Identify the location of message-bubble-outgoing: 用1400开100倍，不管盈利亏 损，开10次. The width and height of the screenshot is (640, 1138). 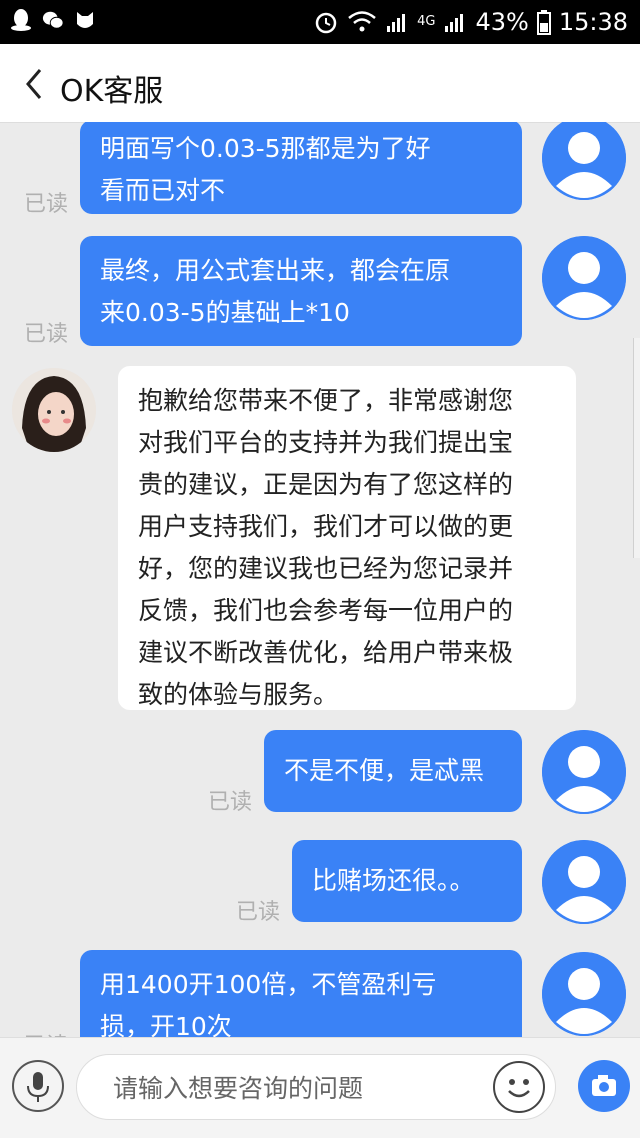
(301, 993).